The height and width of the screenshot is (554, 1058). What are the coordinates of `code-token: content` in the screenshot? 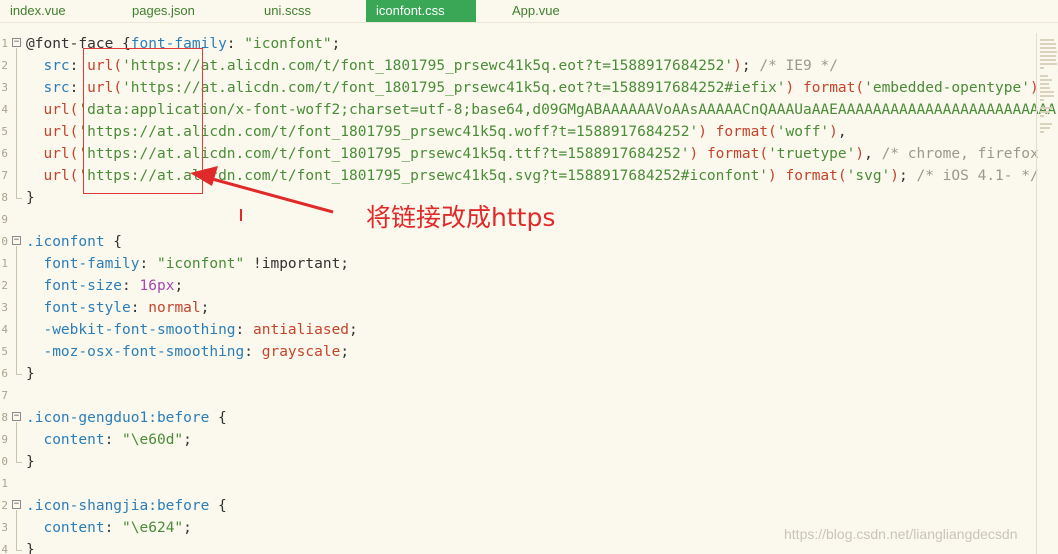 It's located at (74, 528).